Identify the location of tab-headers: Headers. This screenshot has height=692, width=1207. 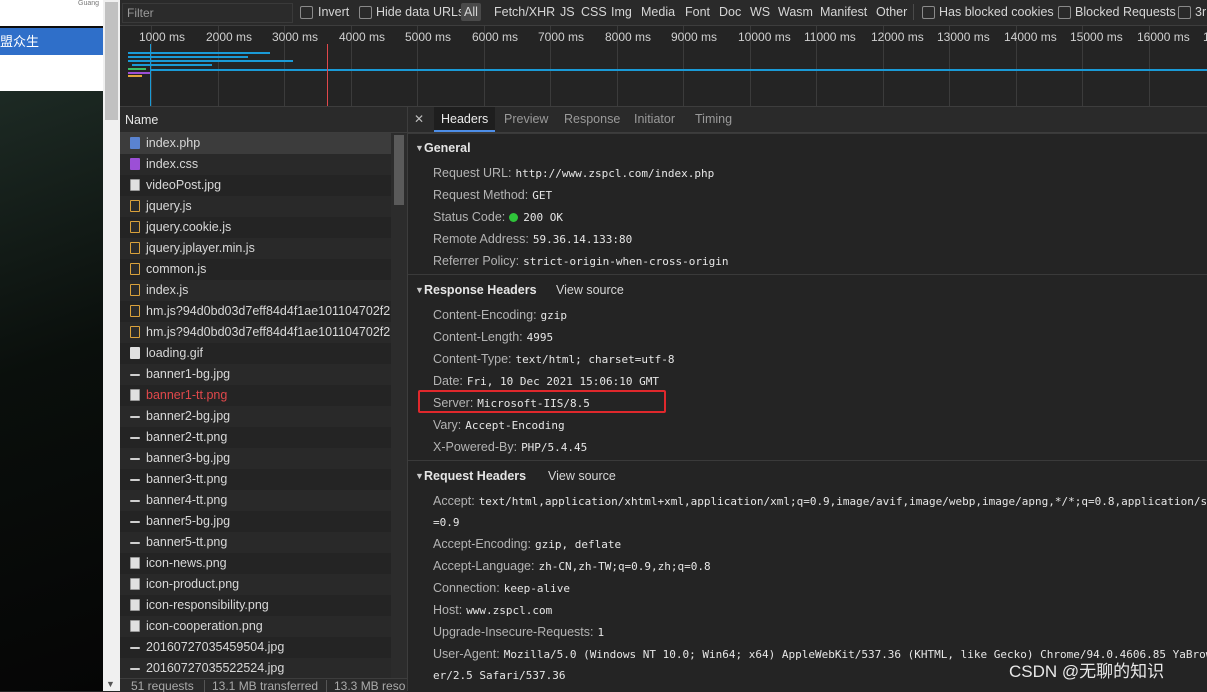
(465, 119).